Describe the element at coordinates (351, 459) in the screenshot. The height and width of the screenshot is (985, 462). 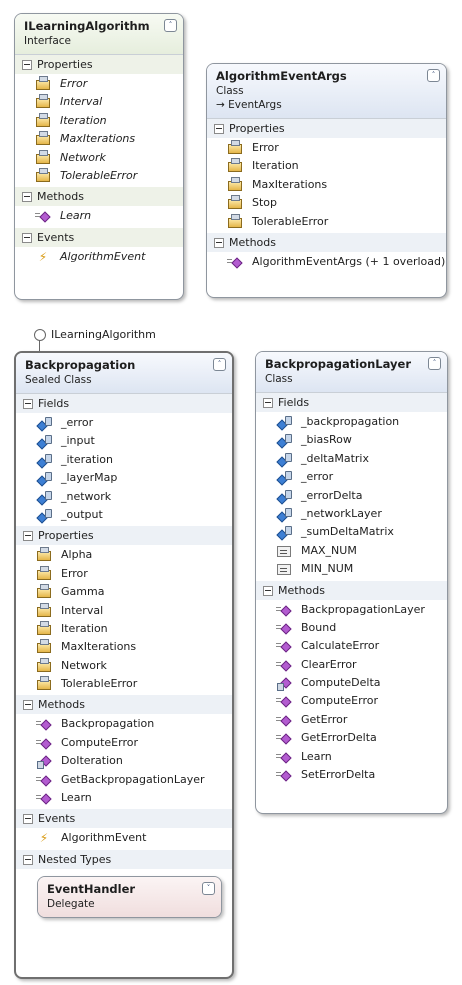
I see `member-row: _deltaMatrix` at that location.